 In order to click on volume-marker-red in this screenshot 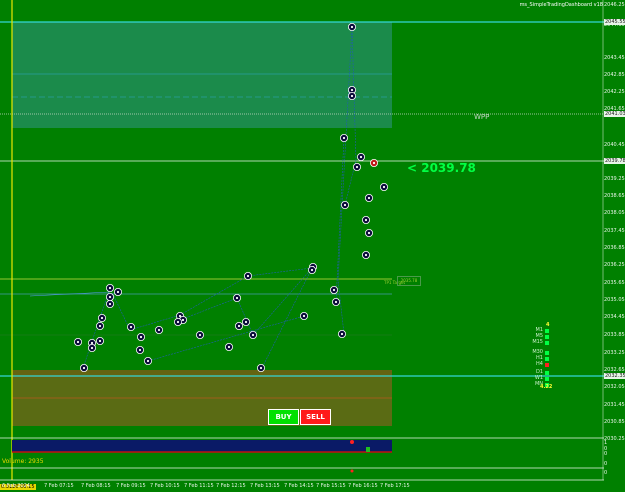, I will do `click(352, 442)`.